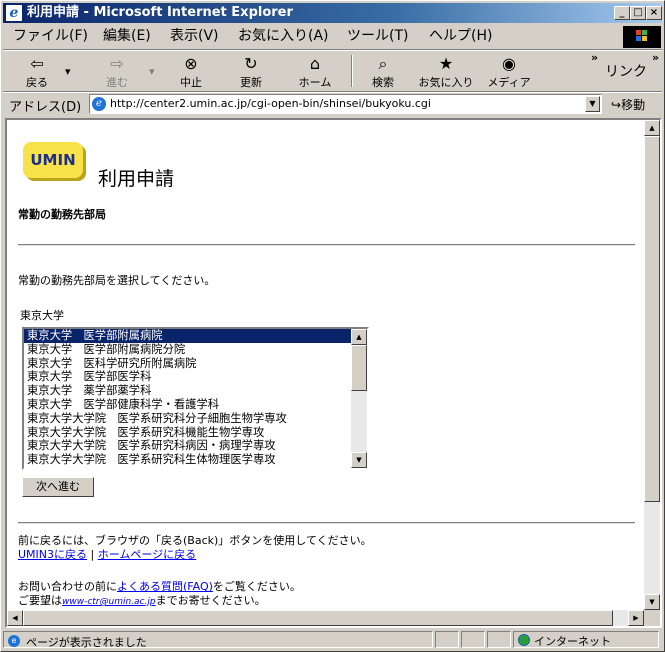 This screenshot has height=652, width=665. Describe the element at coordinates (117, 280) in the screenshot. I see `instruction-text: 常勤の勤務先部局を選択してください。` at that location.